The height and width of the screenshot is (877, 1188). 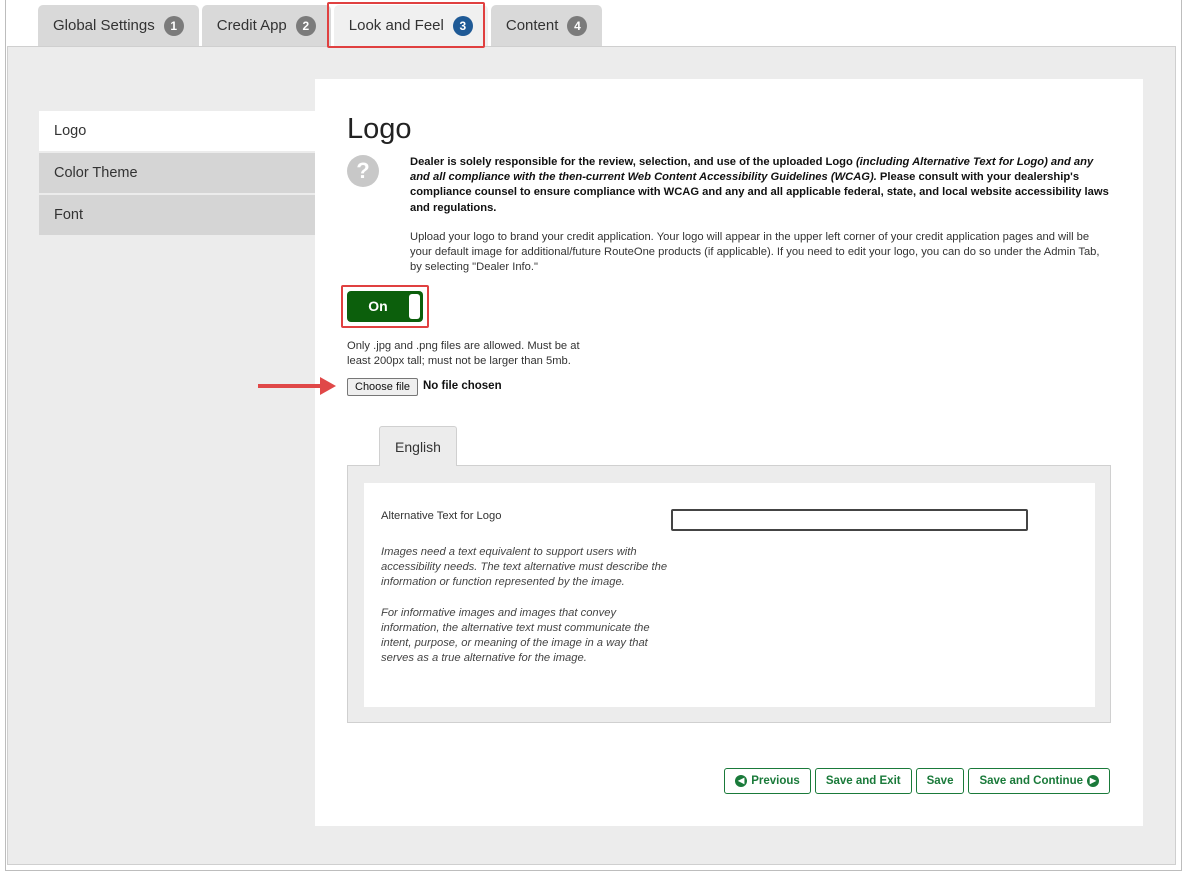 I want to click on step-number-badge: 3, so click(x=462, y=25).